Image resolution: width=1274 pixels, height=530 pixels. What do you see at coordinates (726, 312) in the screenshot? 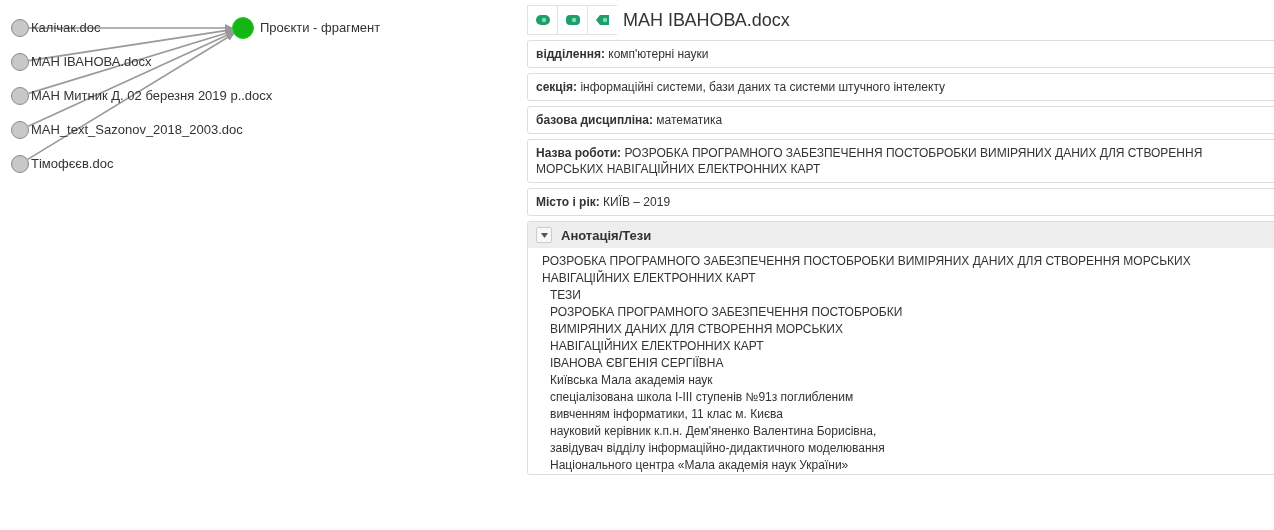
I see `abstract-text: РОЗРОБКА ПРОГРАМНОГО ЗАБЕЗПЕЧЕННЯ ПОСТОБРОБКИ` at bounding box center [726, 312].